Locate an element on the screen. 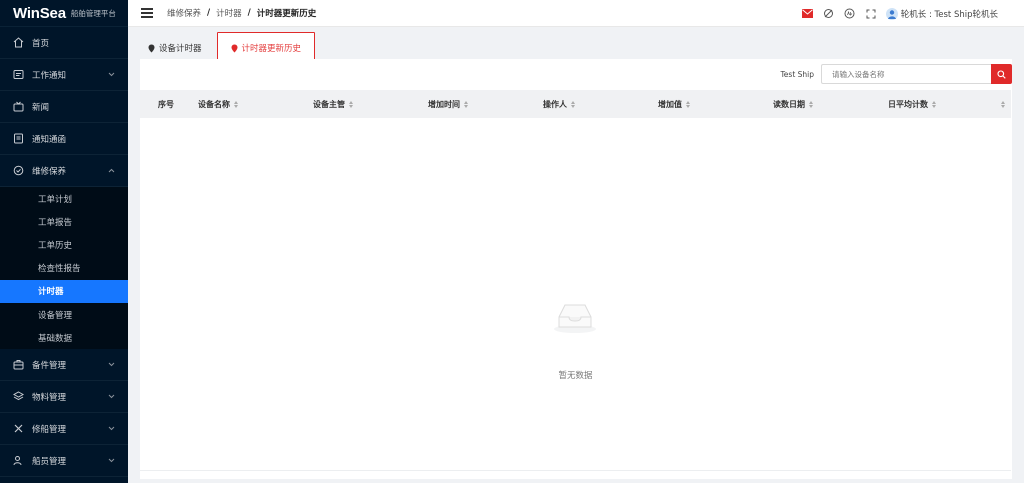 The height and width of the screenshot is (483, 1024). column-label: 序号 is located at coordinates (166, 104).